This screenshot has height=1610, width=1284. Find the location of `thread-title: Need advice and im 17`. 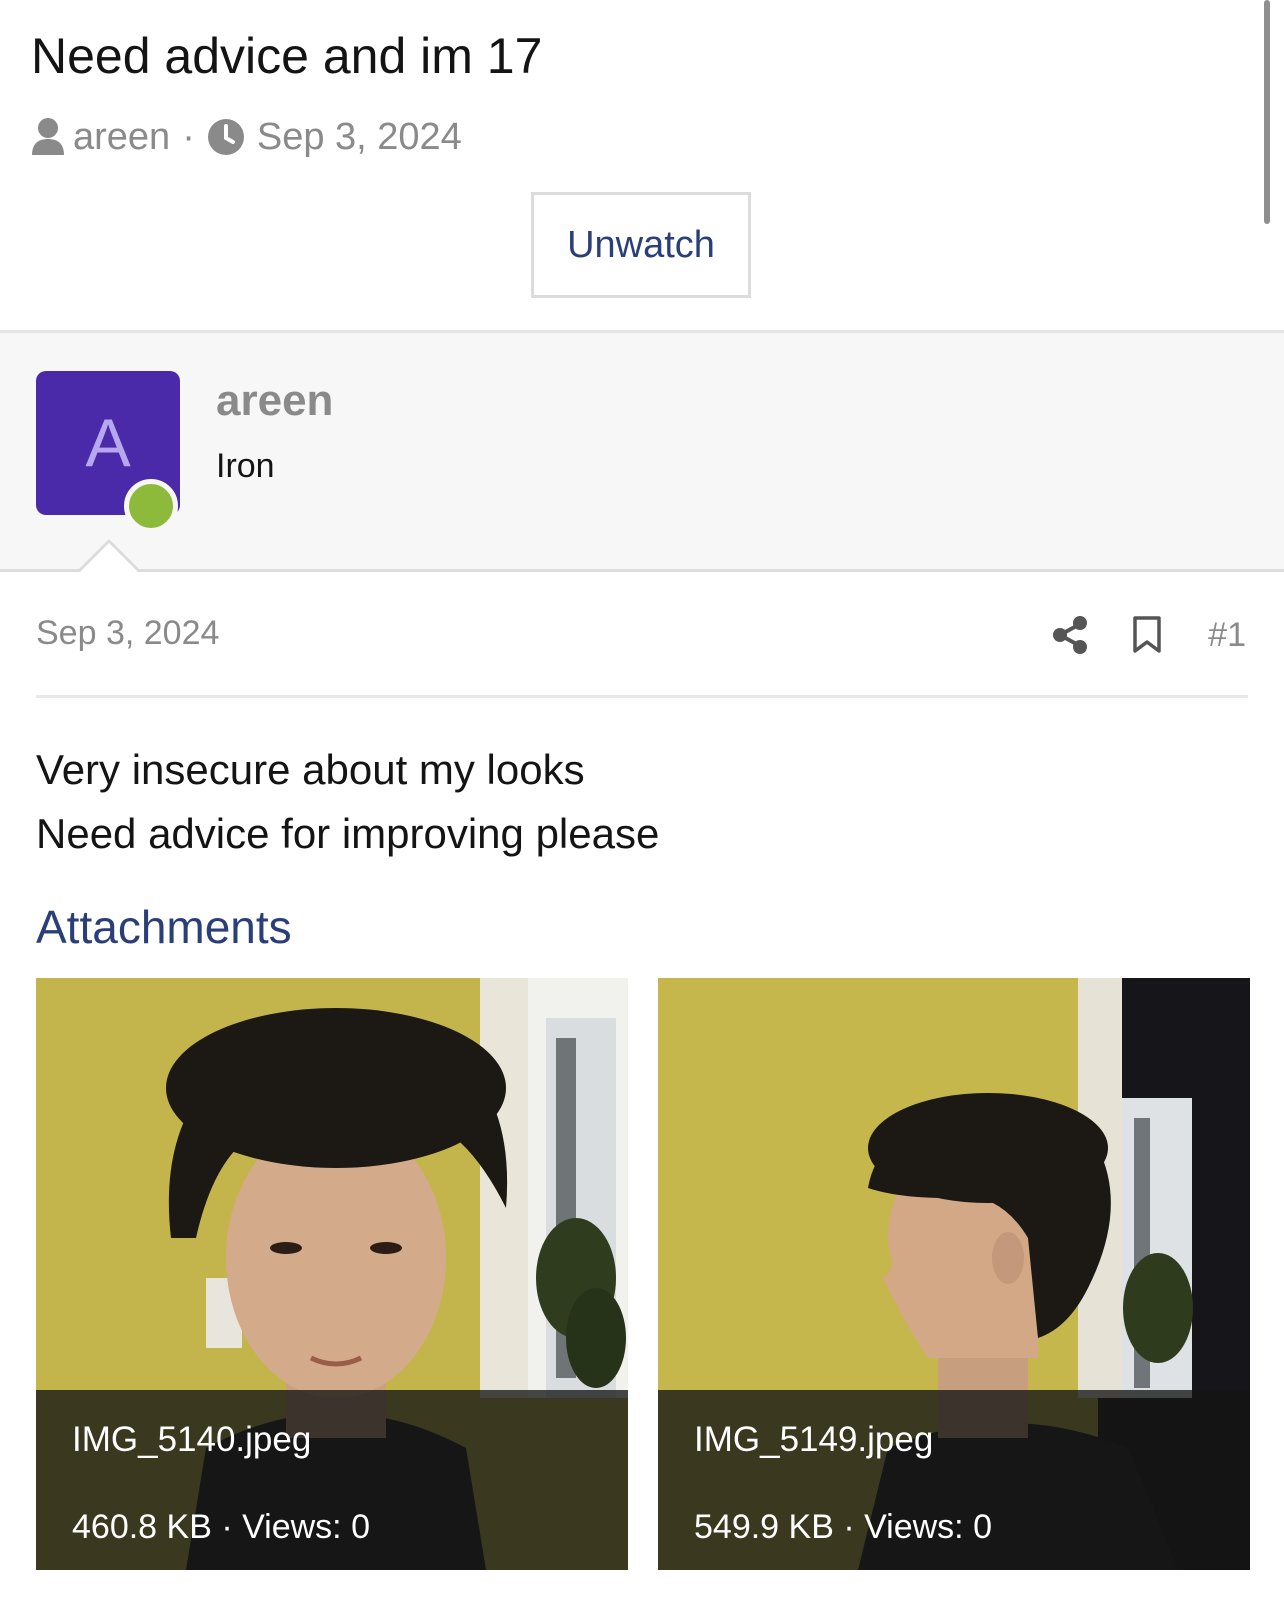

thread-title: Need advice and im 17 is located at coordinates (287, 56).